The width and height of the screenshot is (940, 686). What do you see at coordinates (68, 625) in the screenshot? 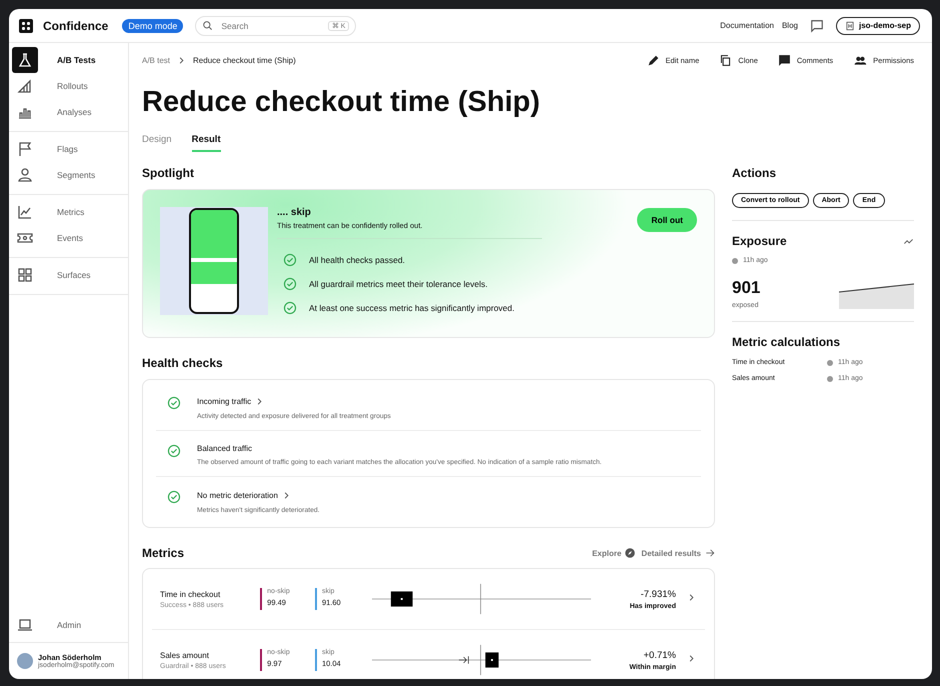
I see `sidebar-item: Admin` at bounding box center [68, 625].